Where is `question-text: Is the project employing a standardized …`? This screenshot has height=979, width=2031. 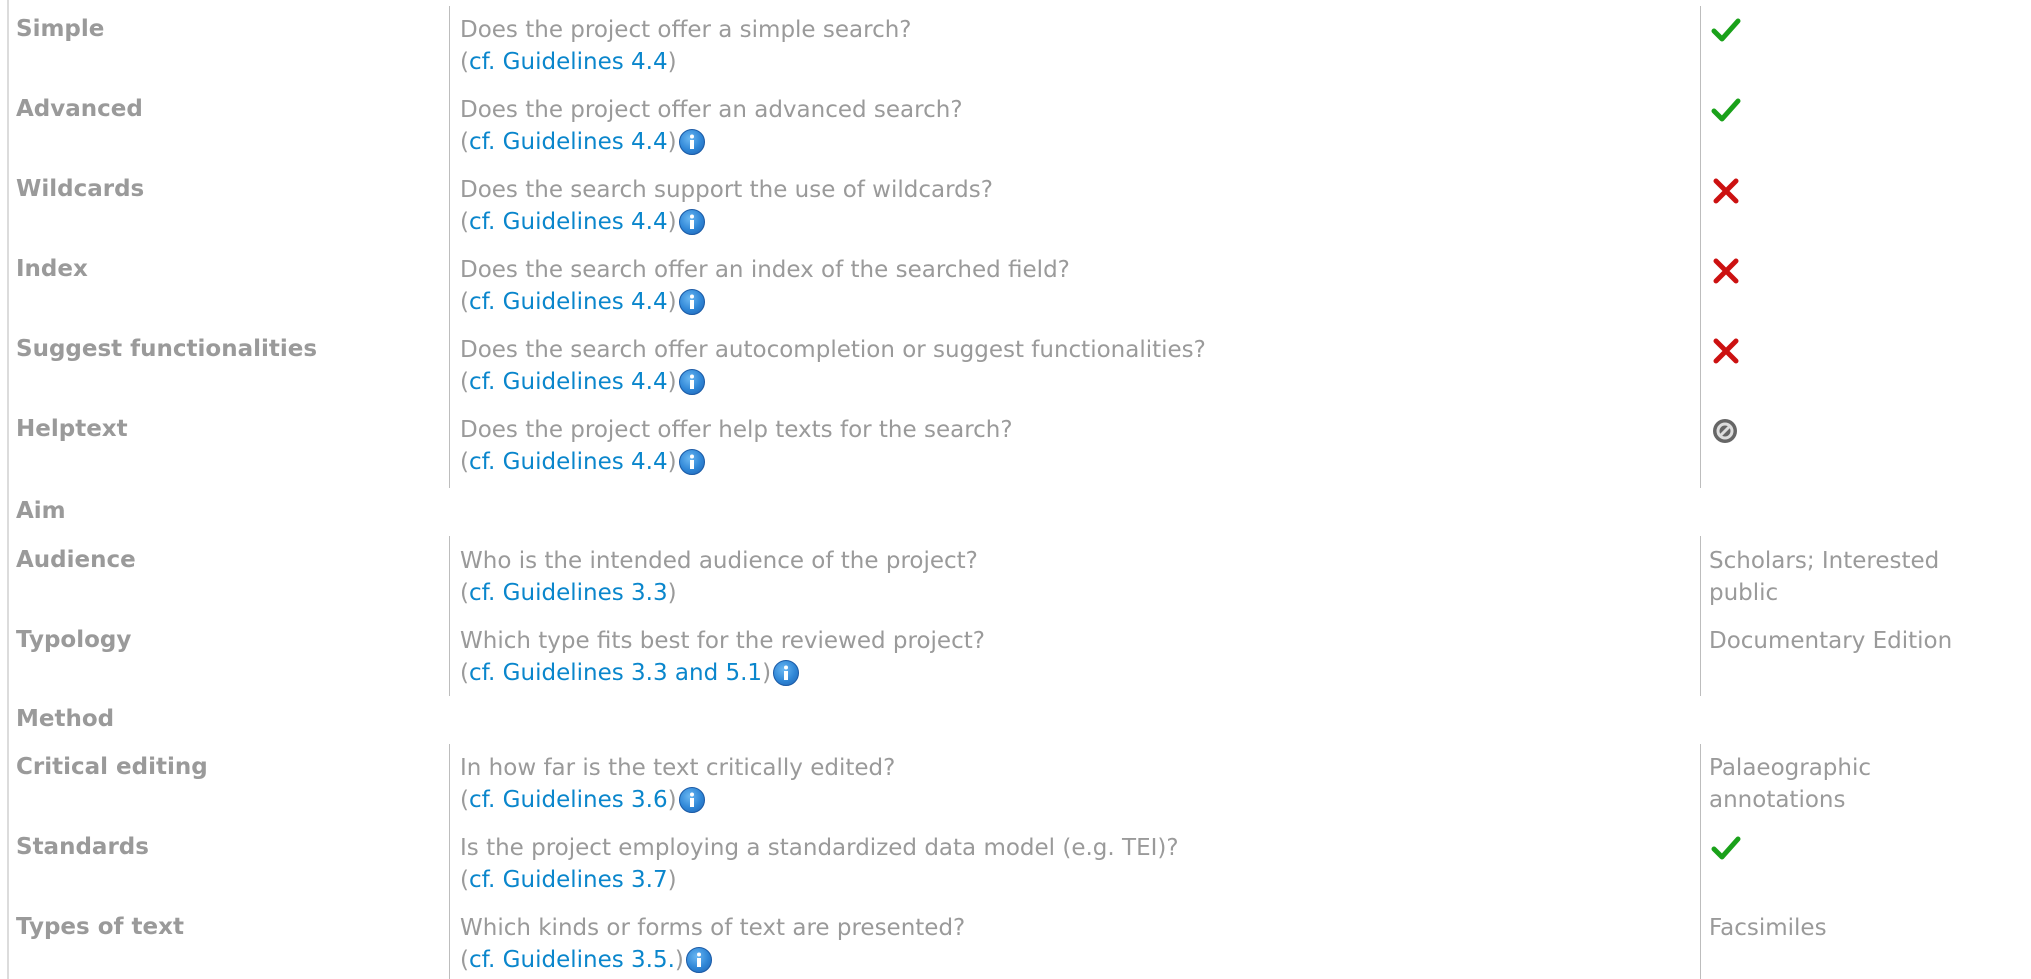 question-text: Is the project employing a standardized … is located at coordinates (819, 848).